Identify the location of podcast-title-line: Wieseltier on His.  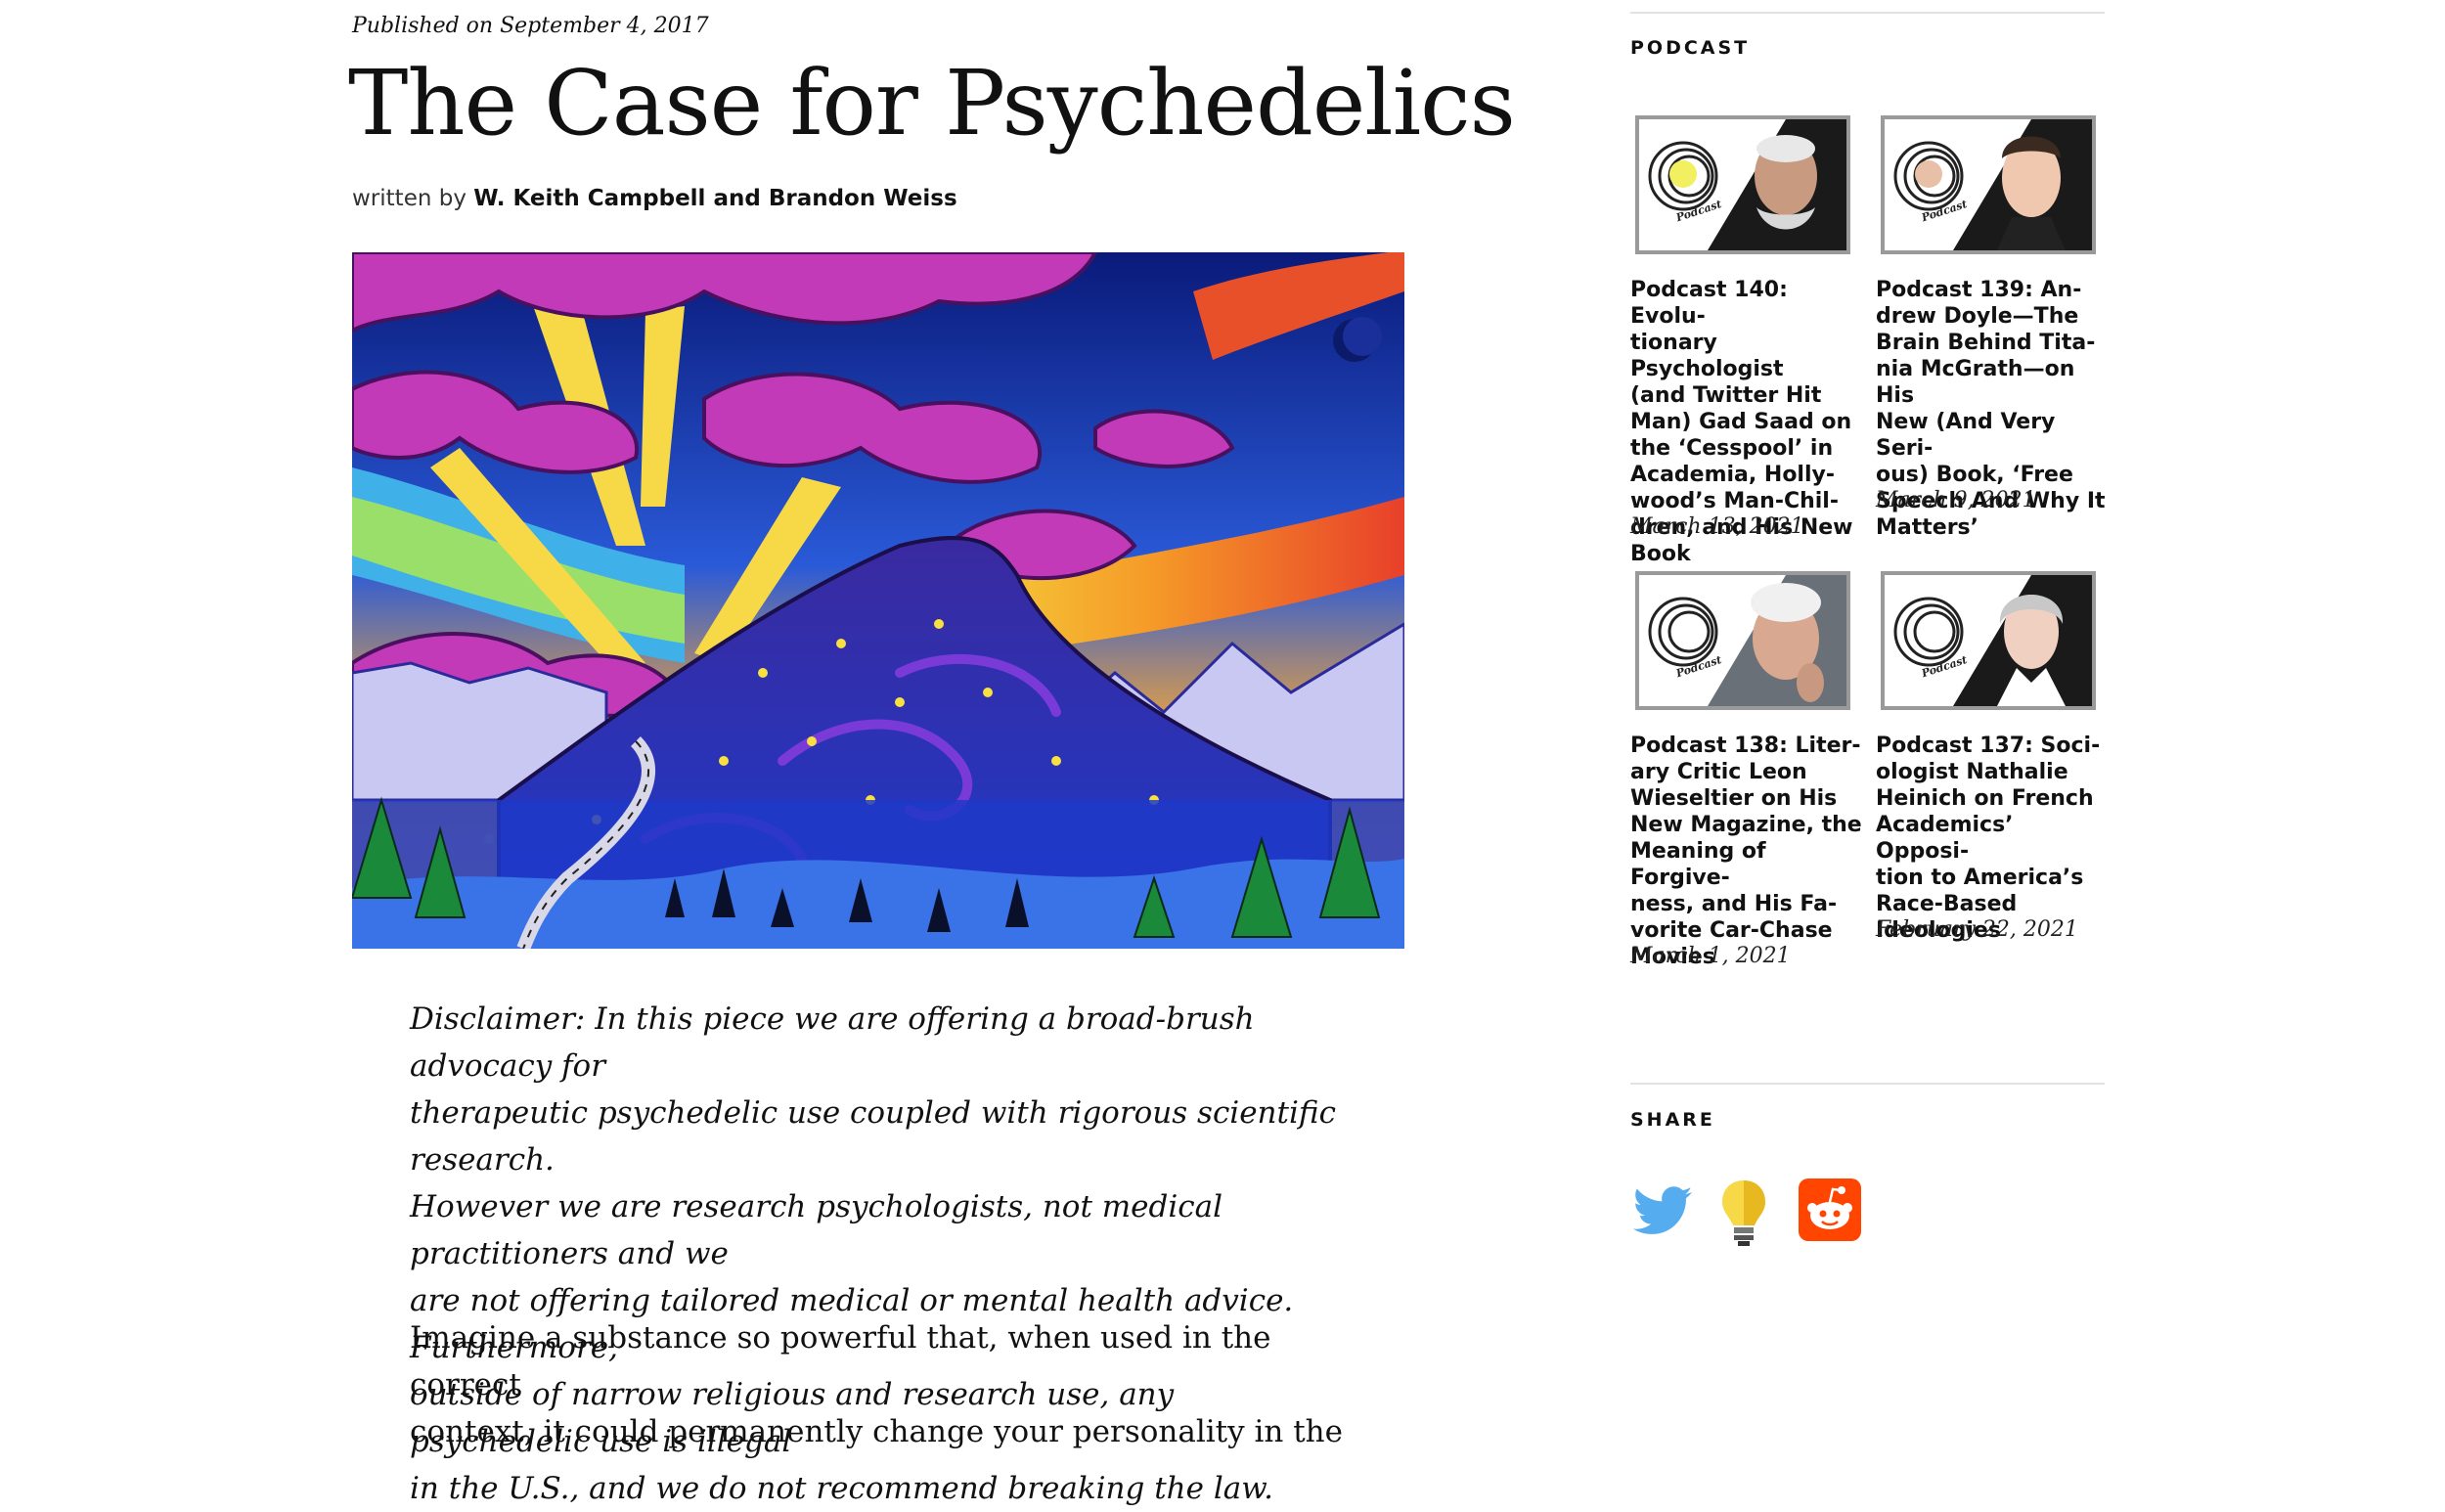
(1734, 799).